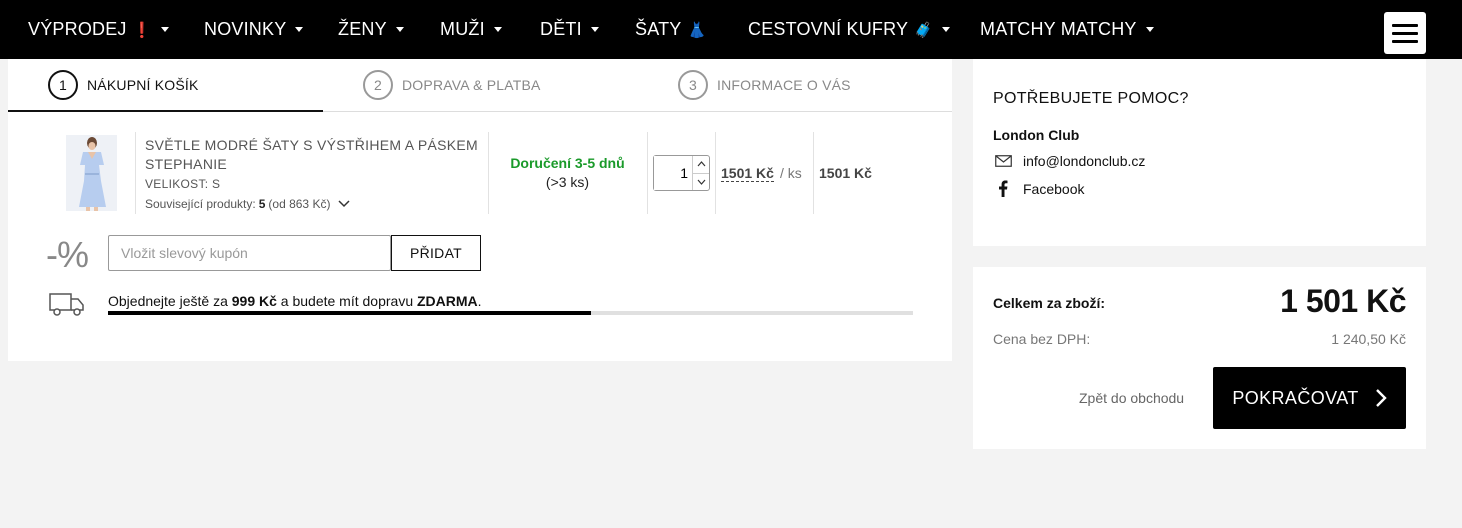 The width and height of the screenshot is (1462, 528). I want to click on related-price-from: (od 863 Kč), so click(299, 204).